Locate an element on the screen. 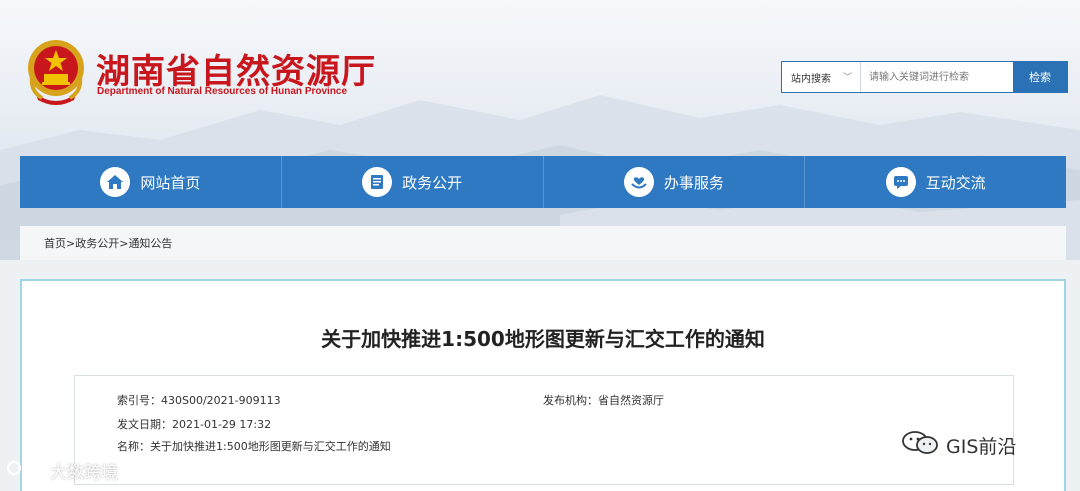  nav-item-home: 网站首页 is located at coordinates (151, 182).